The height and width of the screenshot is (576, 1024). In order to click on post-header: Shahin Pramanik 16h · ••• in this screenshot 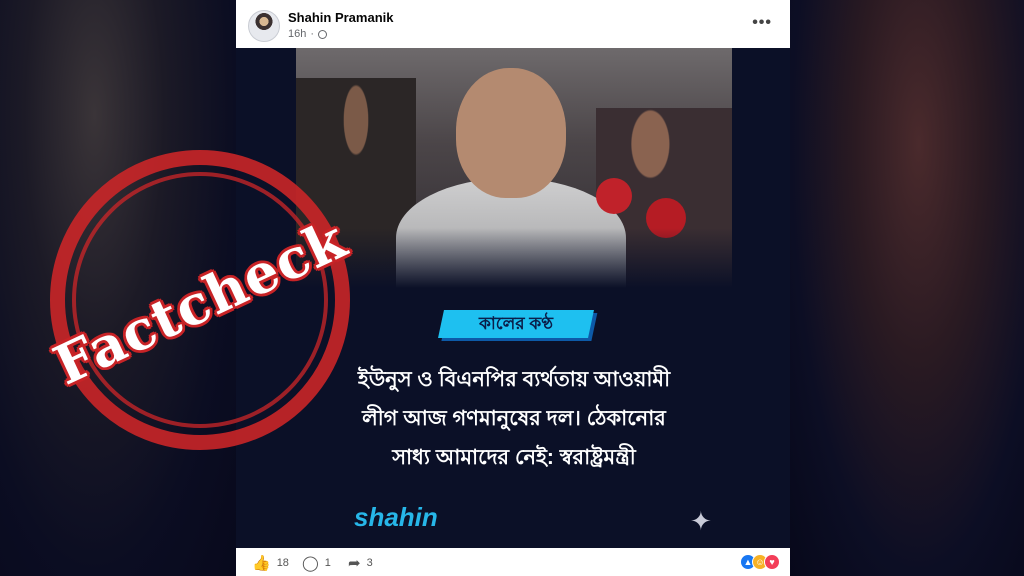, I will do `click(513, 24)`.